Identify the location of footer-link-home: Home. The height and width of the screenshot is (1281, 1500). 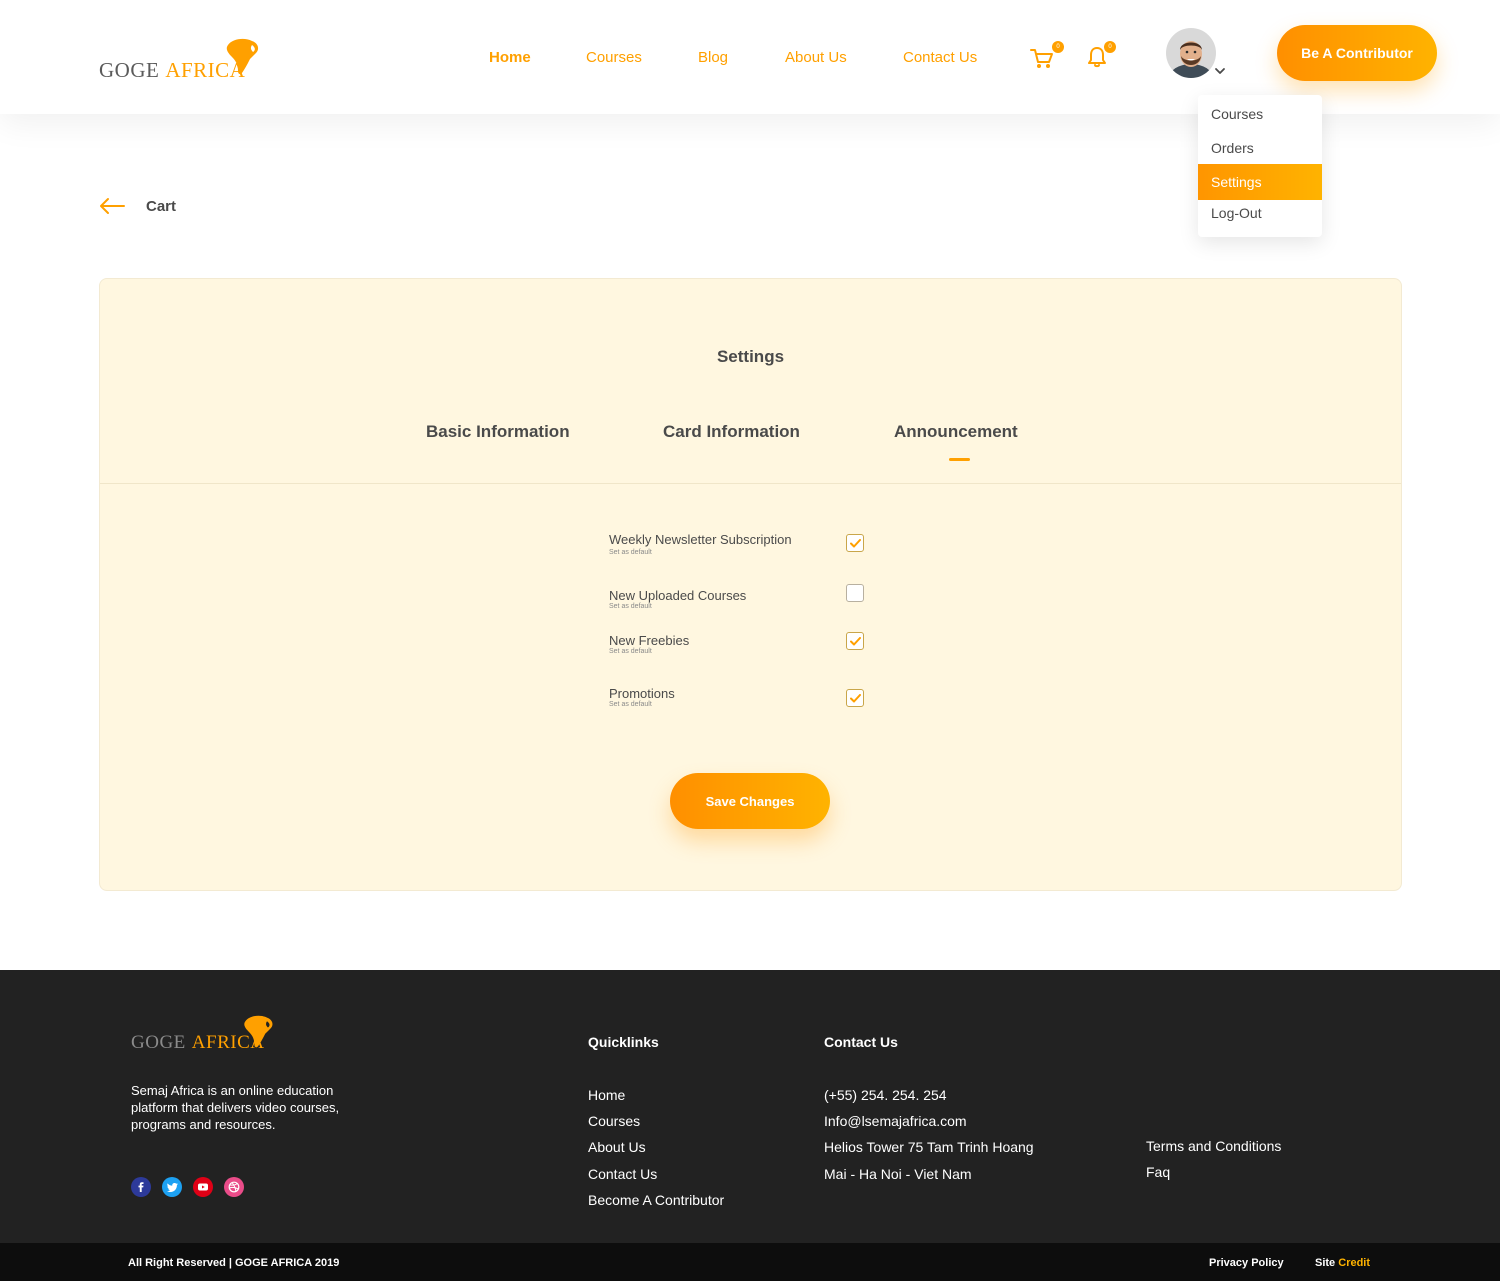
(606, 1095).